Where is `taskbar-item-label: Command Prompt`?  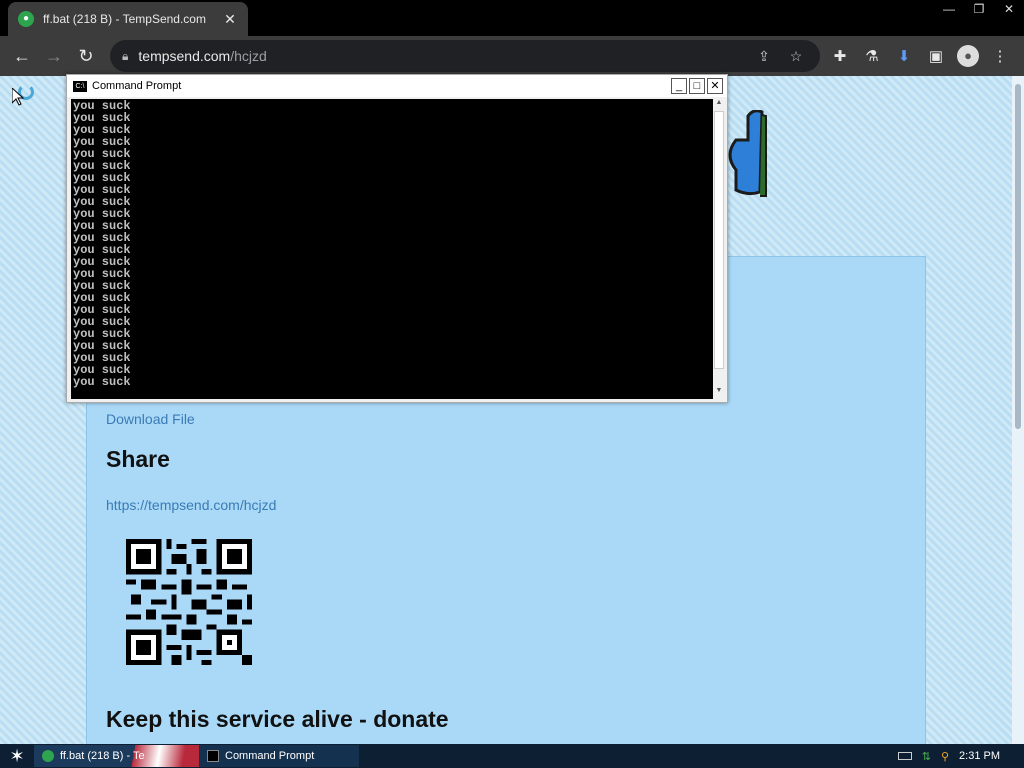
taskbar-item-label: Command Prompt is located at coordinates (270, 756).